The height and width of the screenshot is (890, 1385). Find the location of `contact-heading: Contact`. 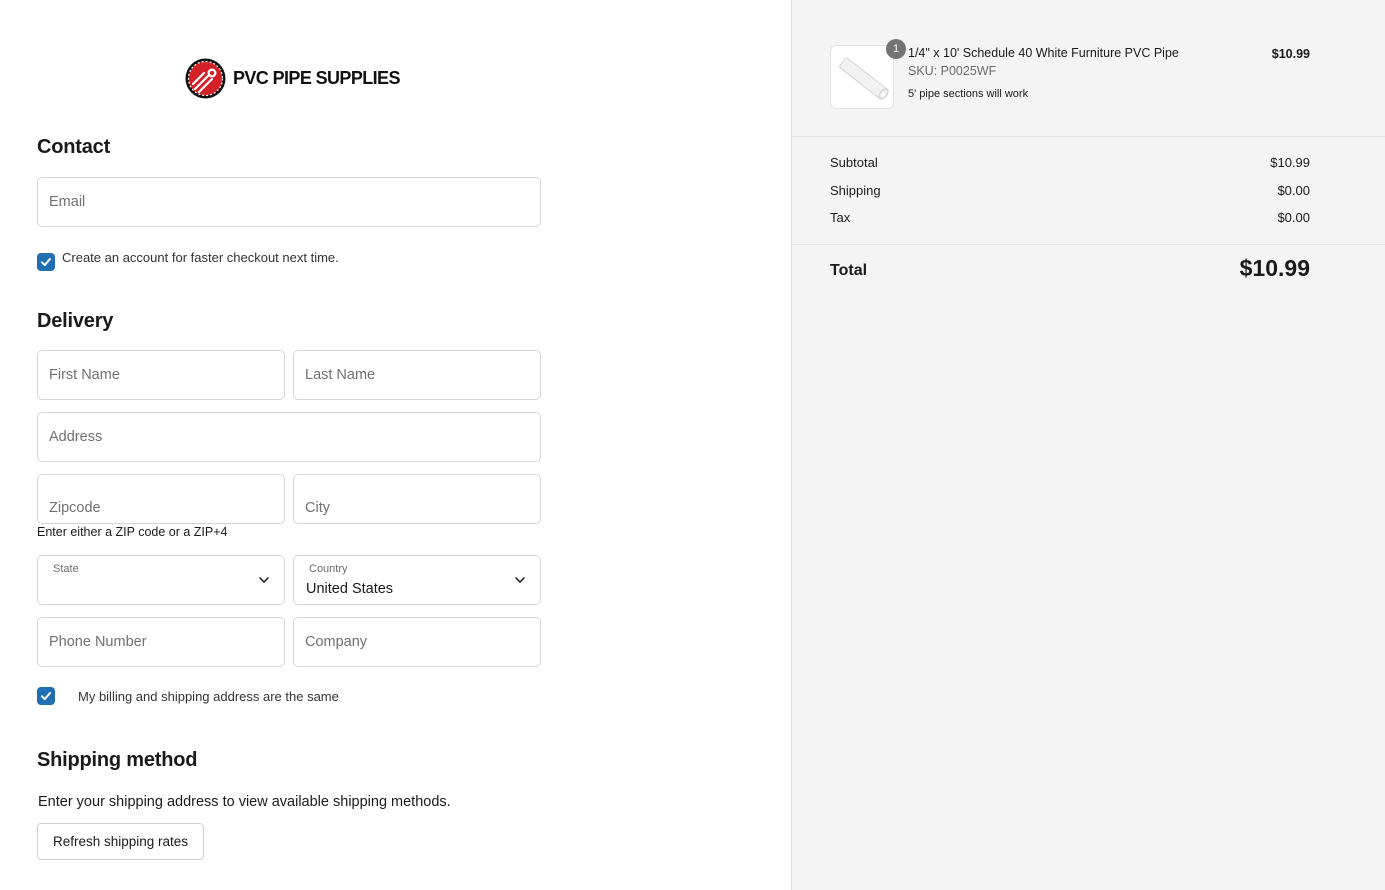

contact-heading: Contact is located at coordinates (74, 147).